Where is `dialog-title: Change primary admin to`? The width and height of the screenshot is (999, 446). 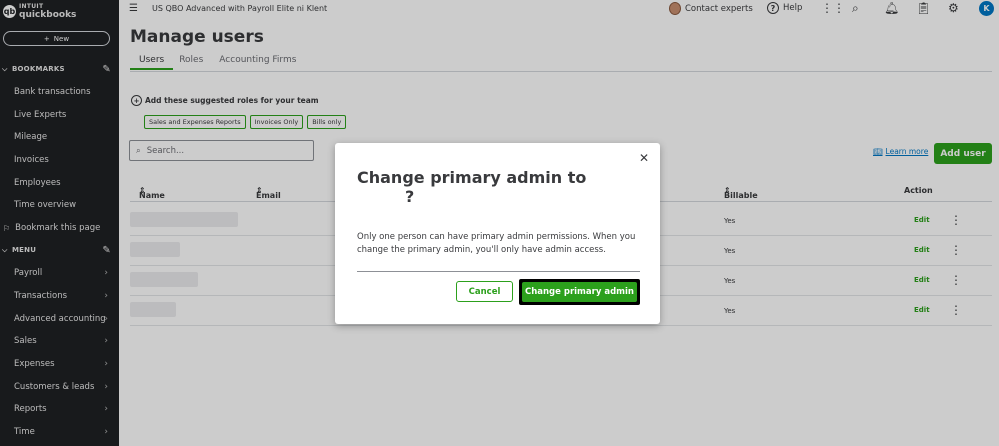 dialog-title: Change primary admin to is located at coordinates (472, 177).